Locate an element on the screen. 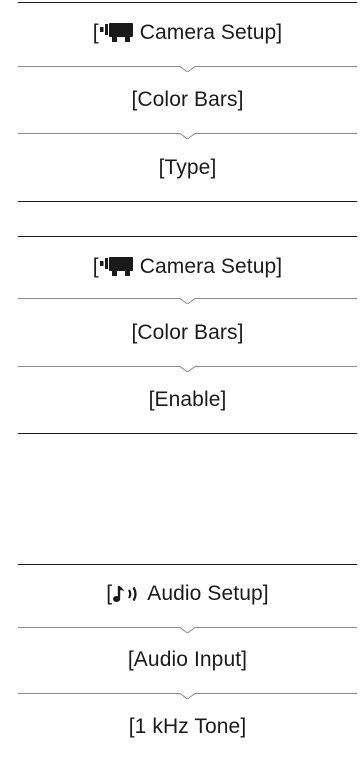 The height and width of the screenshot is (761, 362). step-label: Audio Setup] is located at coordinates (208, 593).